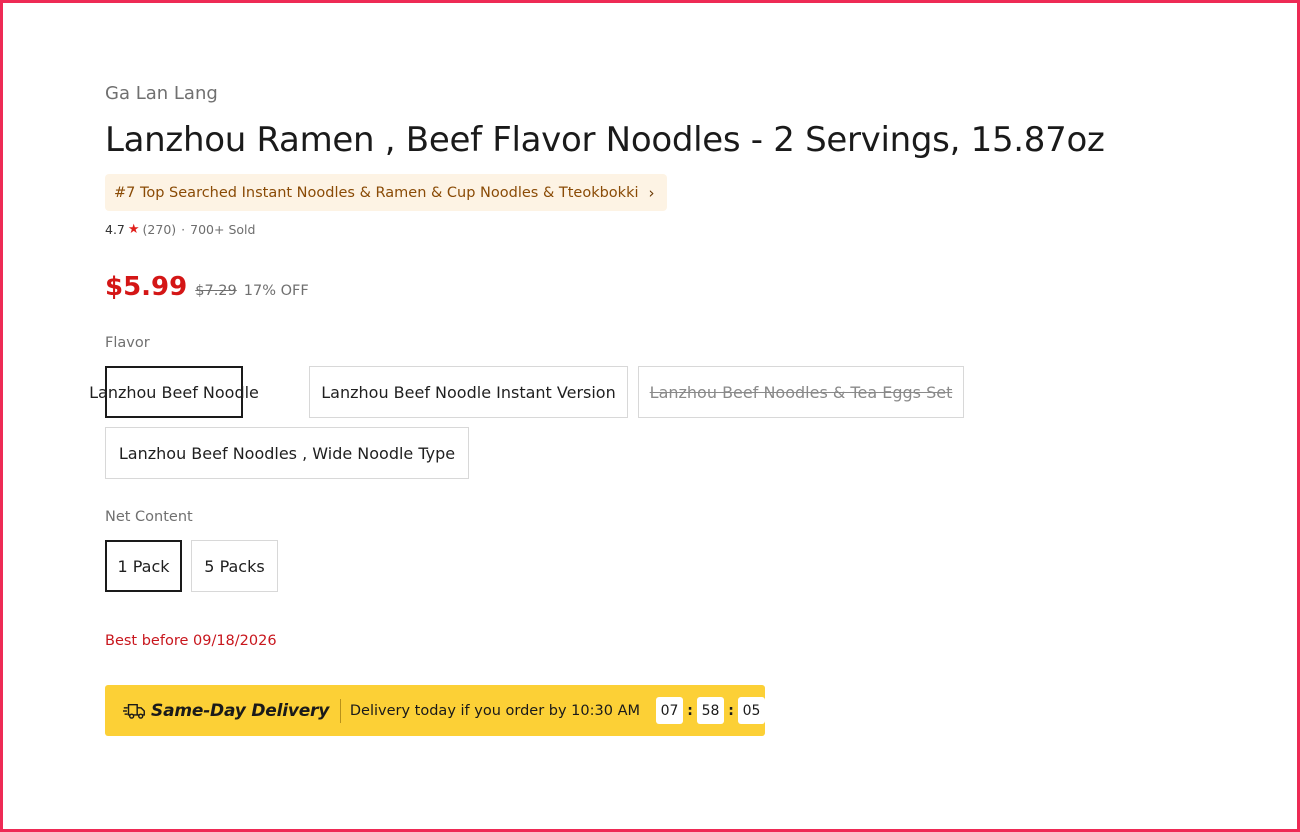  I want to click on countdown-timer: 07 : 58 : 05, so click(710, 710).